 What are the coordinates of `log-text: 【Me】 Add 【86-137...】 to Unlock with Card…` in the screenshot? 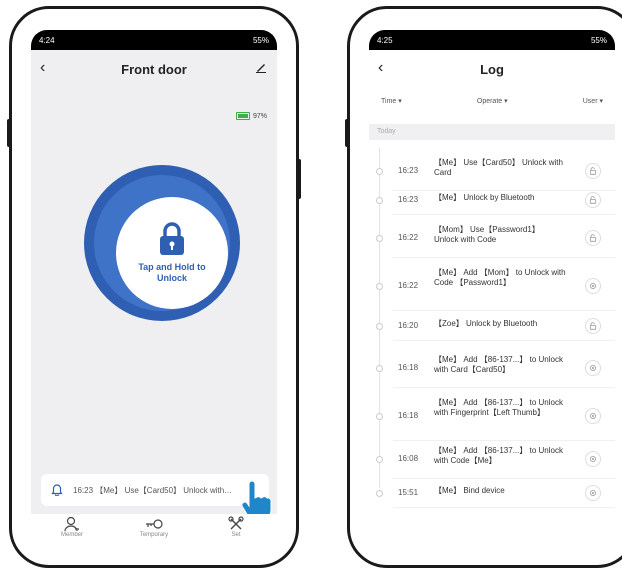 It's located at (498, 364).